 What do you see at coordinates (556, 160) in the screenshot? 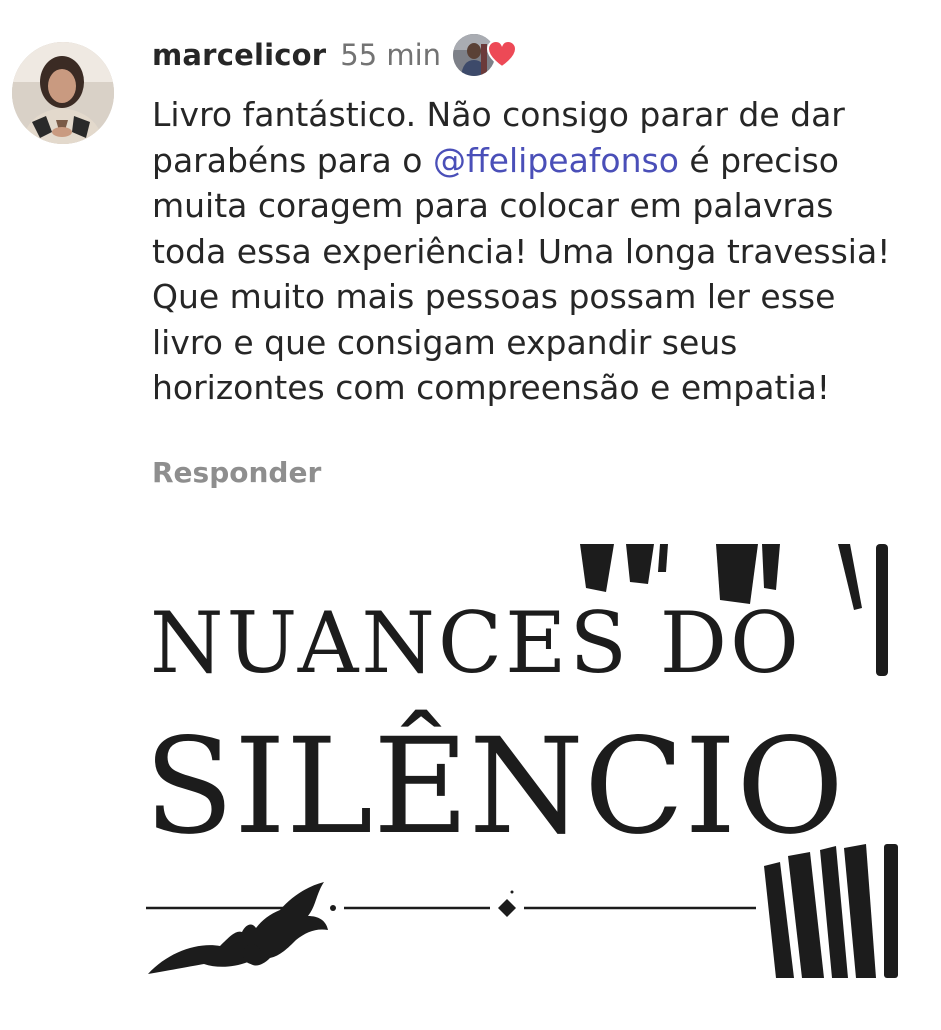
I see `mention-link: @ffelipeafonso` at bounding box center [556, 160].